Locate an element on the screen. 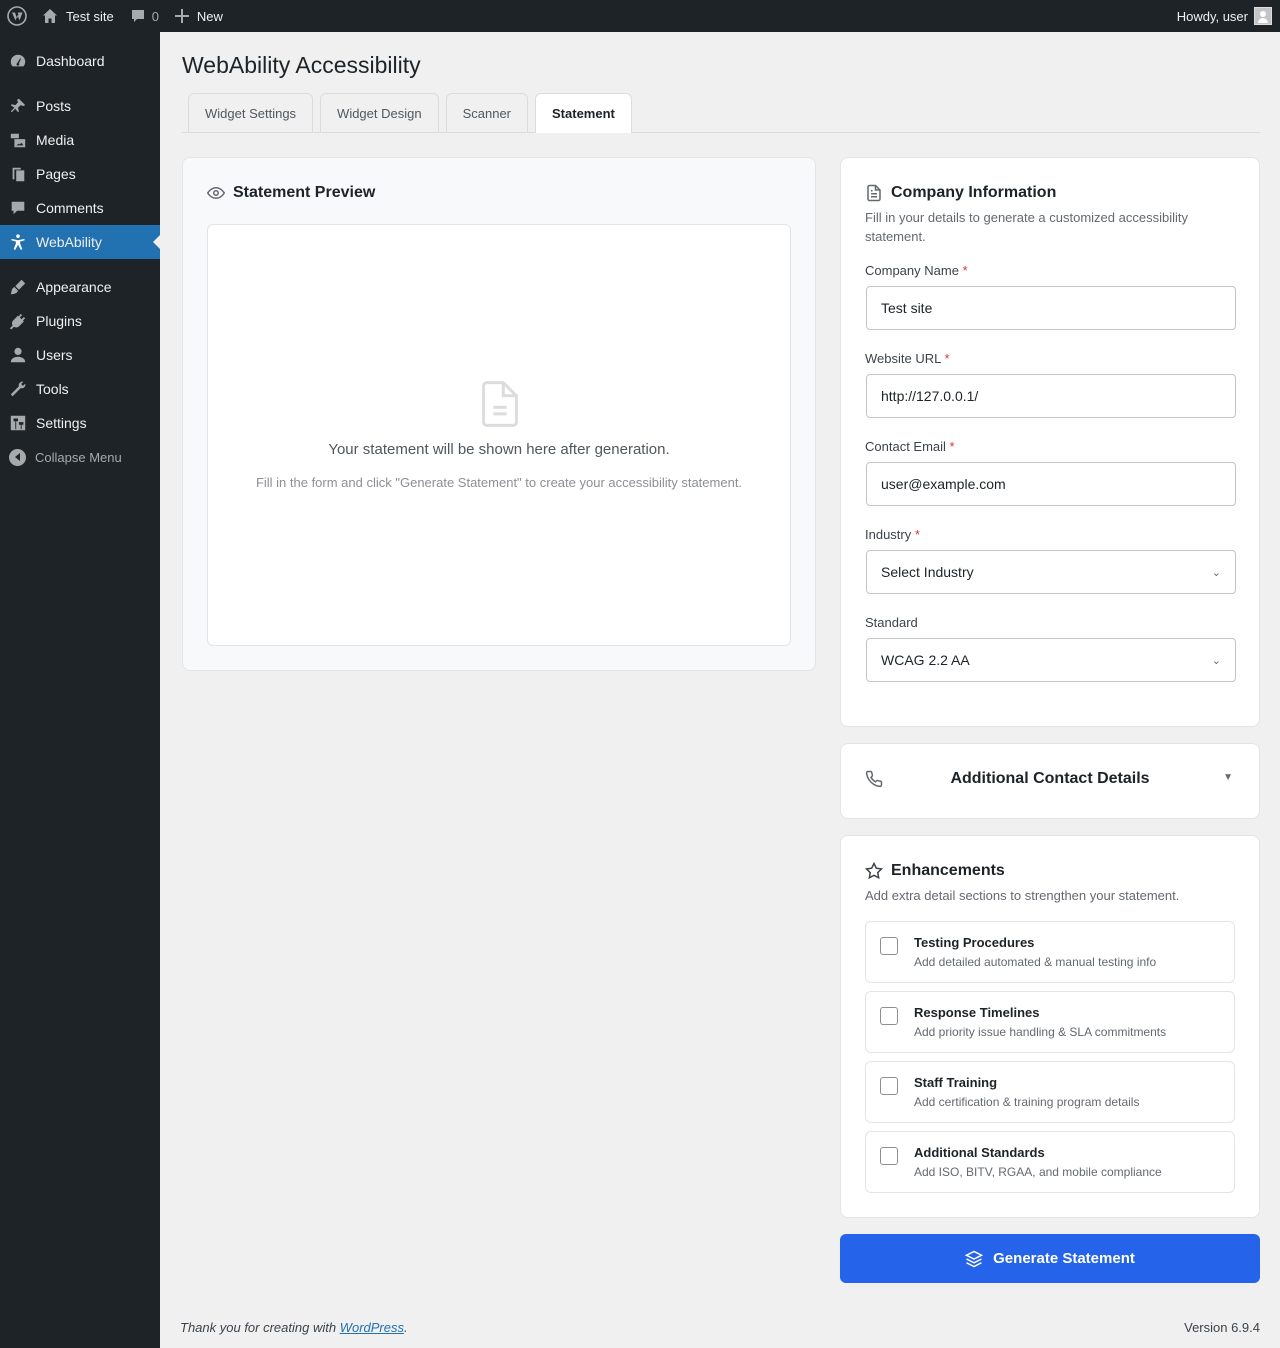  wordpress-link: WordPress is located at coordinates (372, 1327).